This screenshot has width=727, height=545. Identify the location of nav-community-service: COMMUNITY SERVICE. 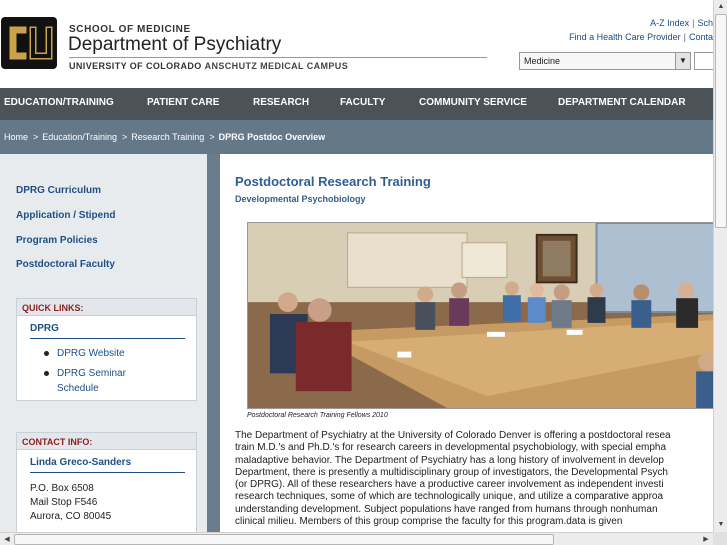
(473, 104).